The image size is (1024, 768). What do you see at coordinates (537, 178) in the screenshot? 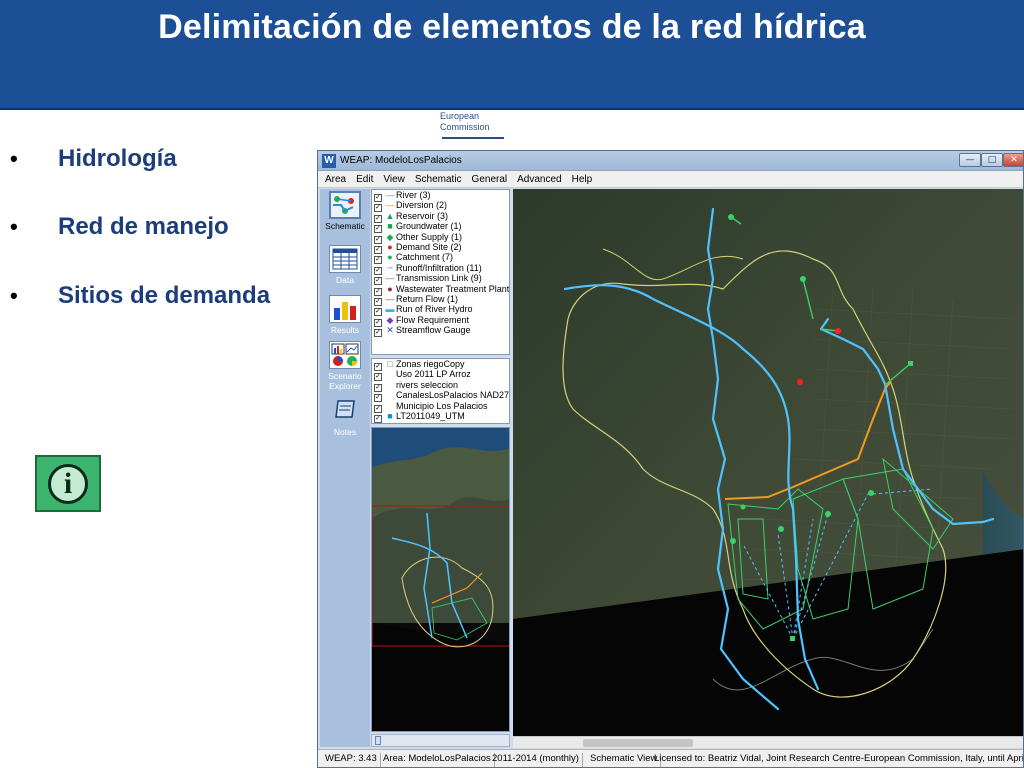
I see `menu-advanced: Advanced` at bounding box center [537, 178].